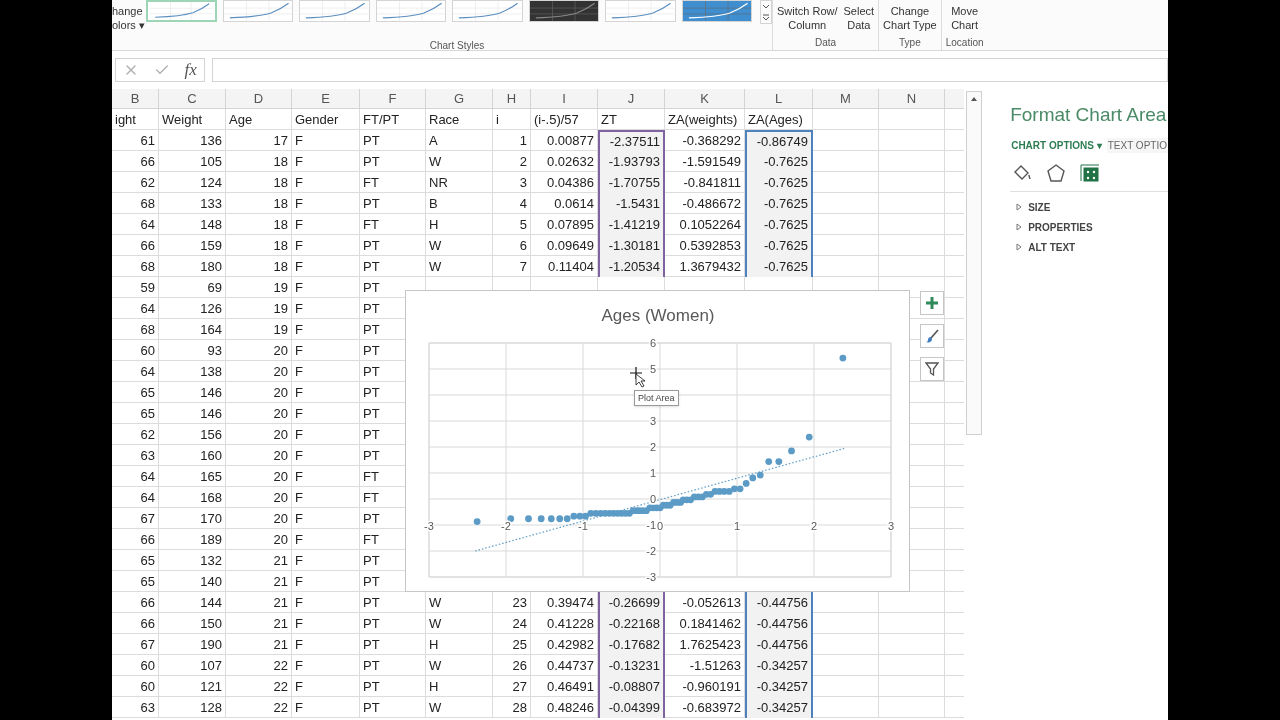 This screenshot has height=720, width=1280. I want to click on table-cell-text: 190, so click(211, 644).